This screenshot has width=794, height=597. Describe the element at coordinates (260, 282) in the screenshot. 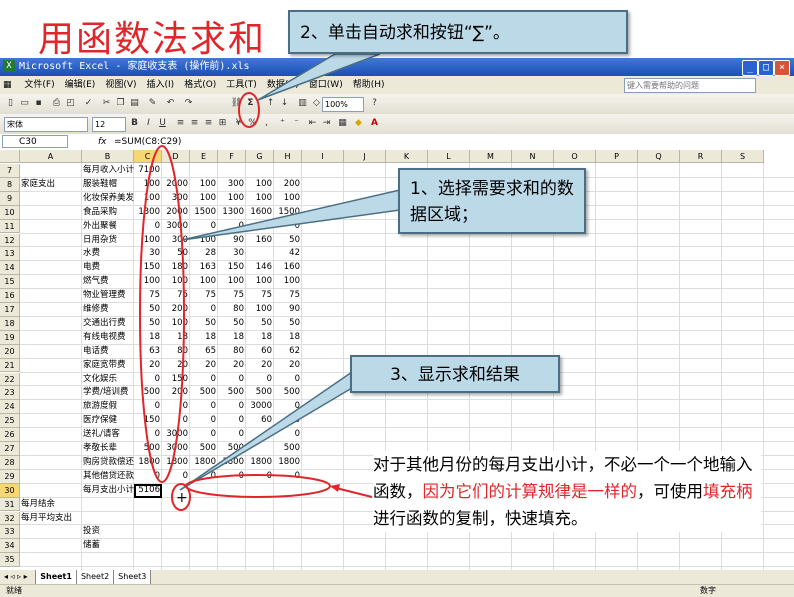

I see `cell-g15: 100` at that location.